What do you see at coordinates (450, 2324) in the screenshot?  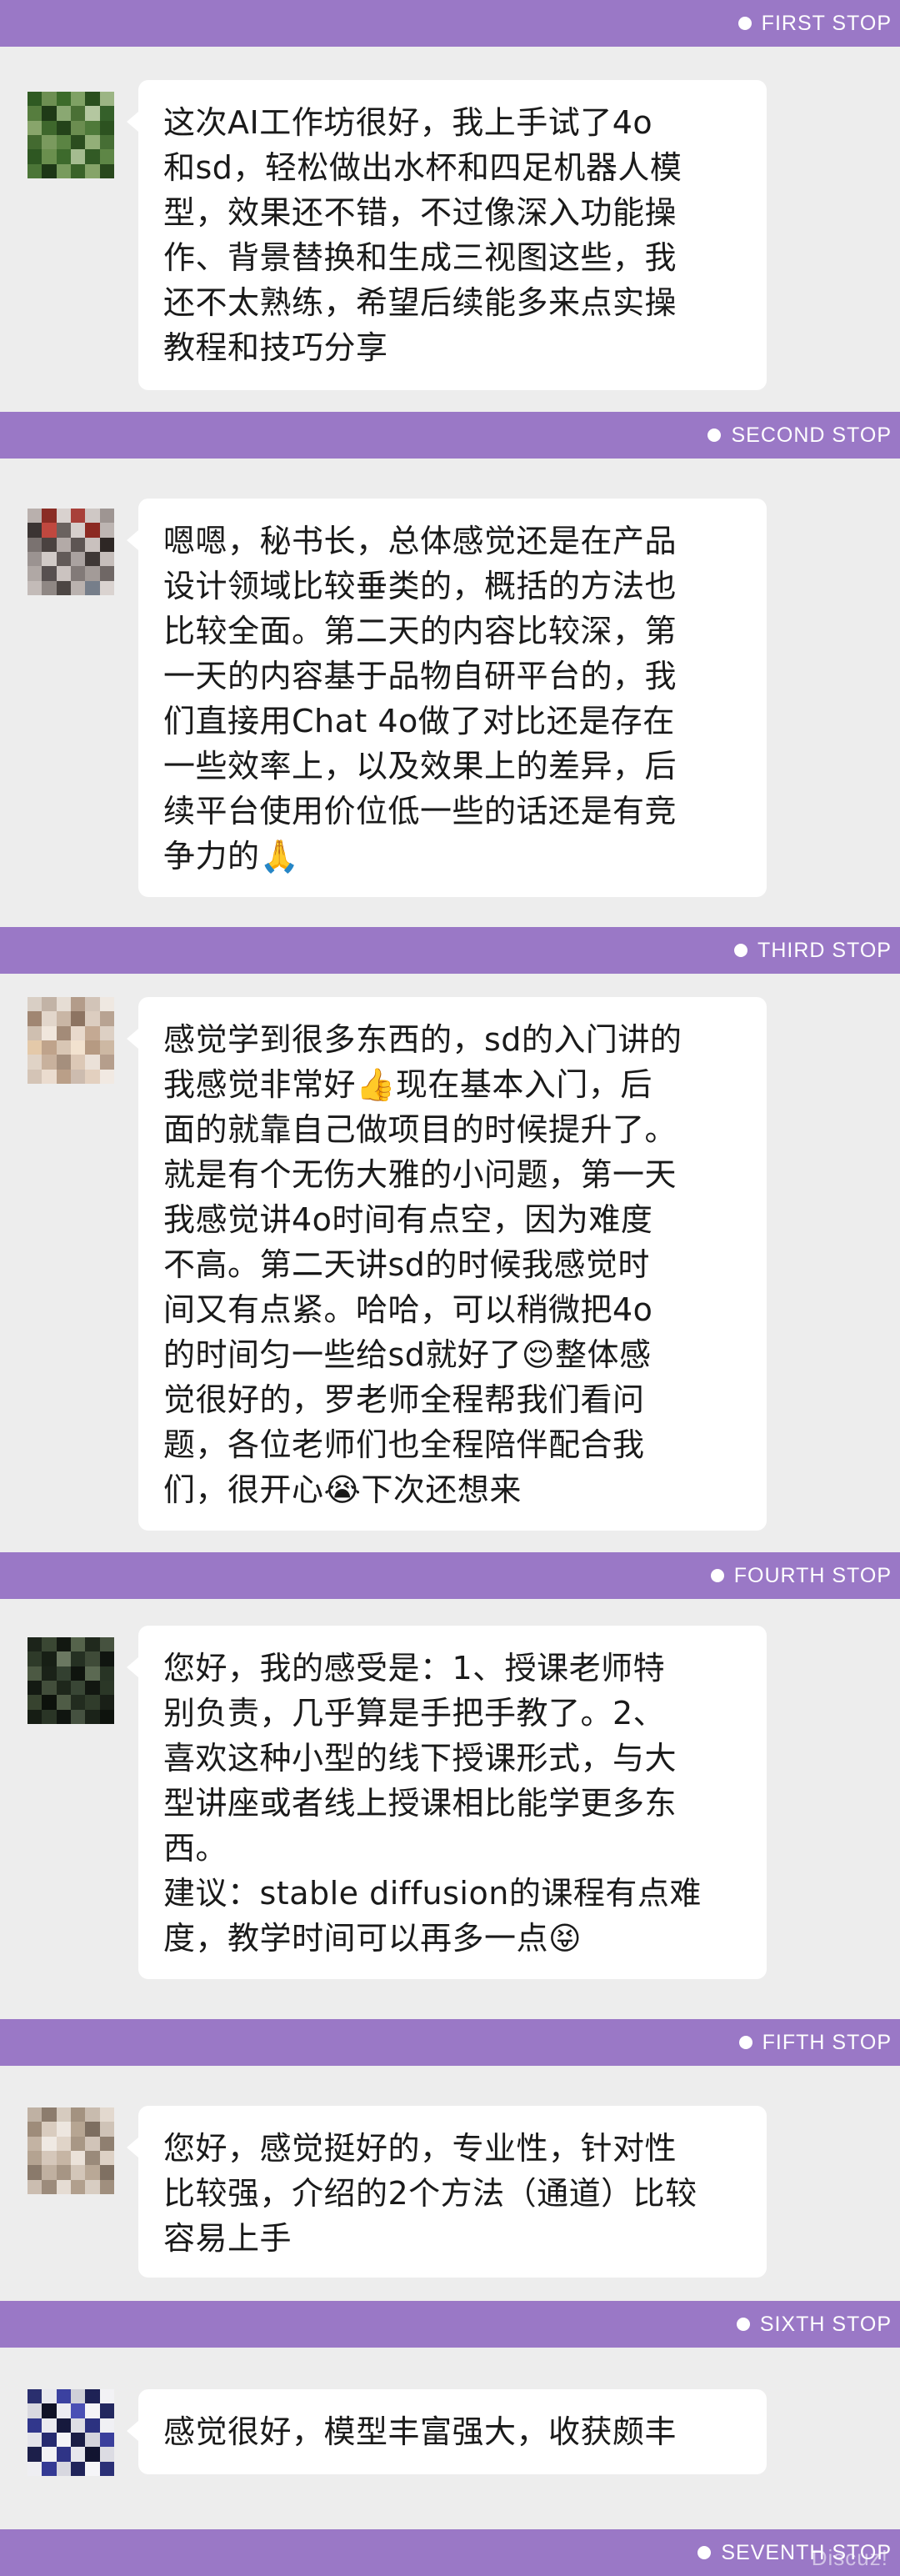 I see `stop-bar-6: SIXTH STOP` at bounding box center [450, 2324].